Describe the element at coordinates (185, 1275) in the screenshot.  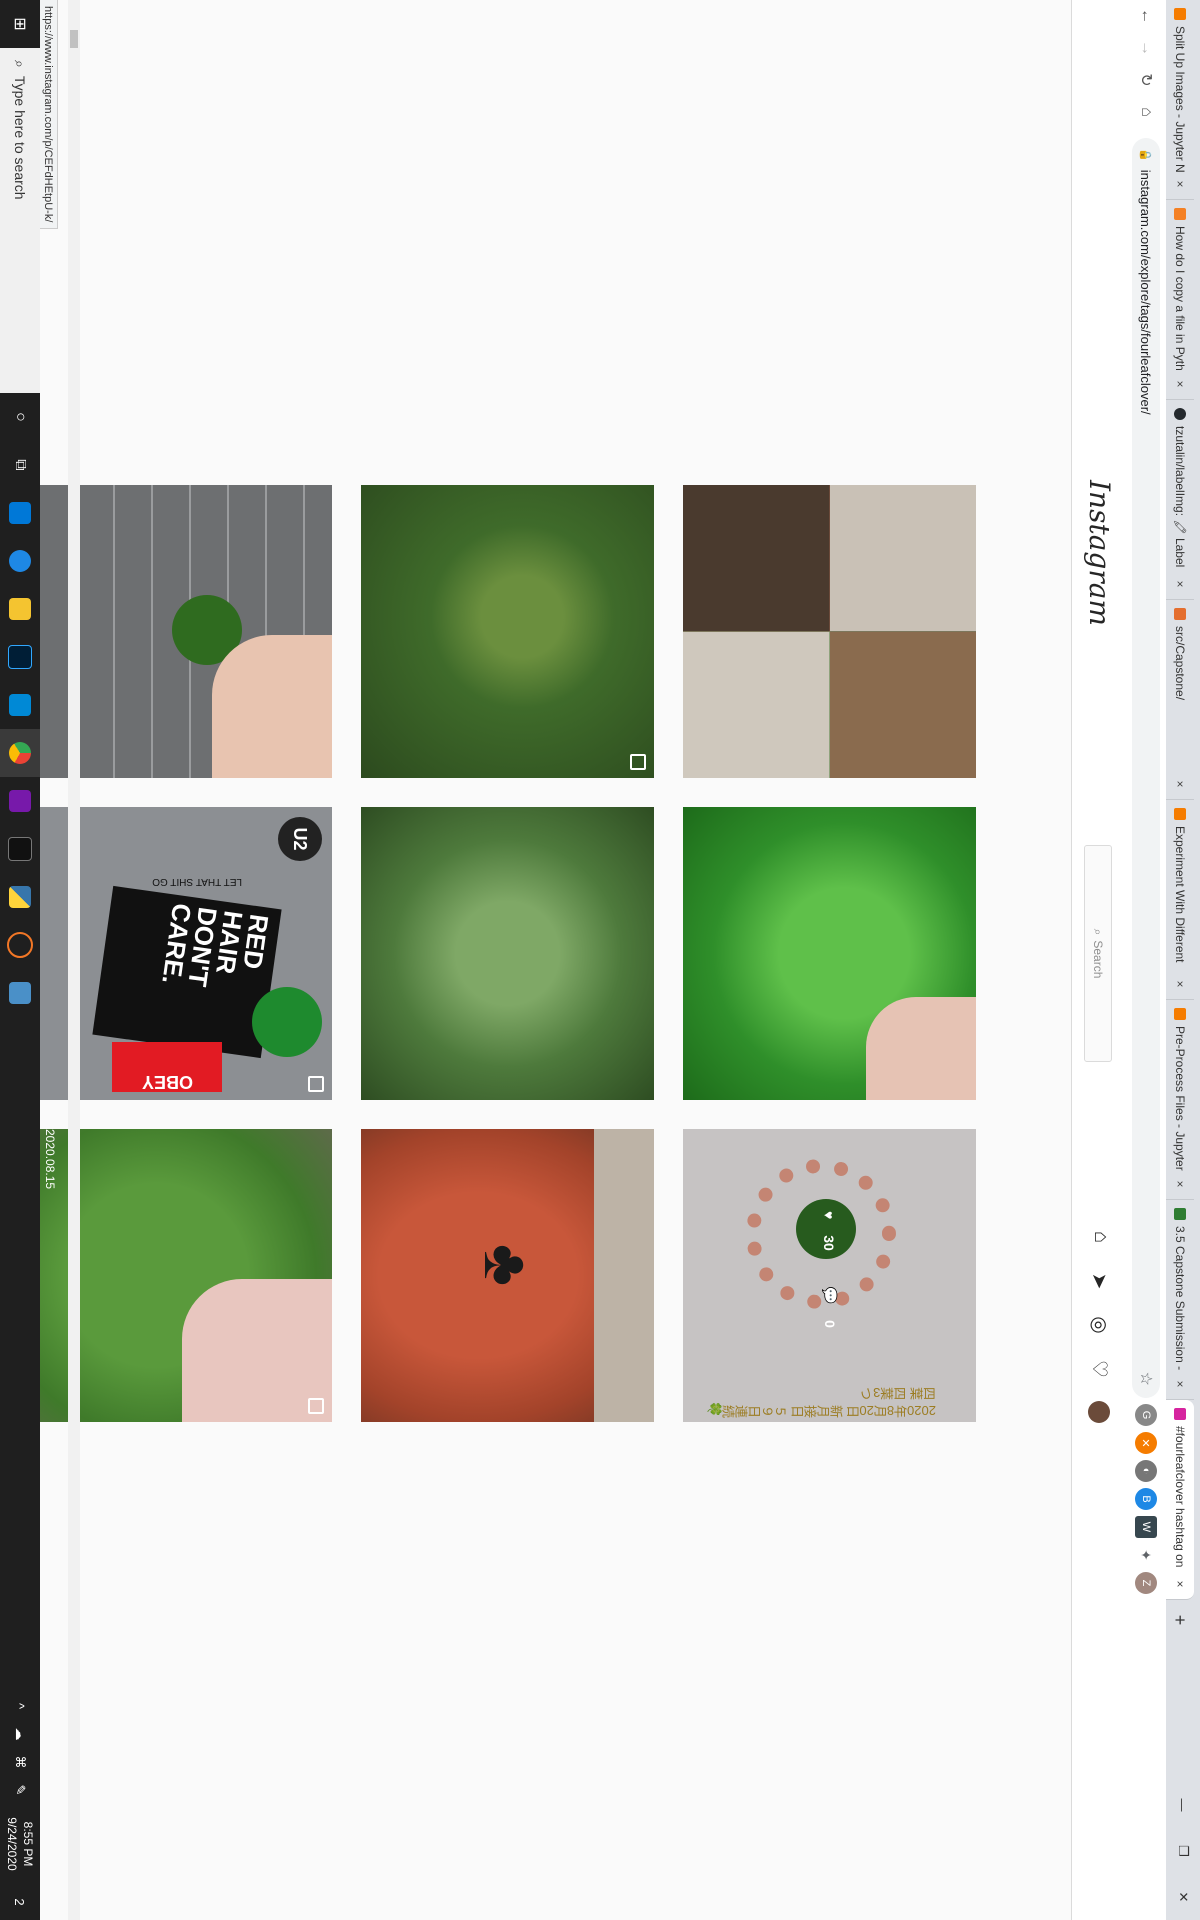
I see `post-hand-tiny-clover: 2020.08.15` at that location.